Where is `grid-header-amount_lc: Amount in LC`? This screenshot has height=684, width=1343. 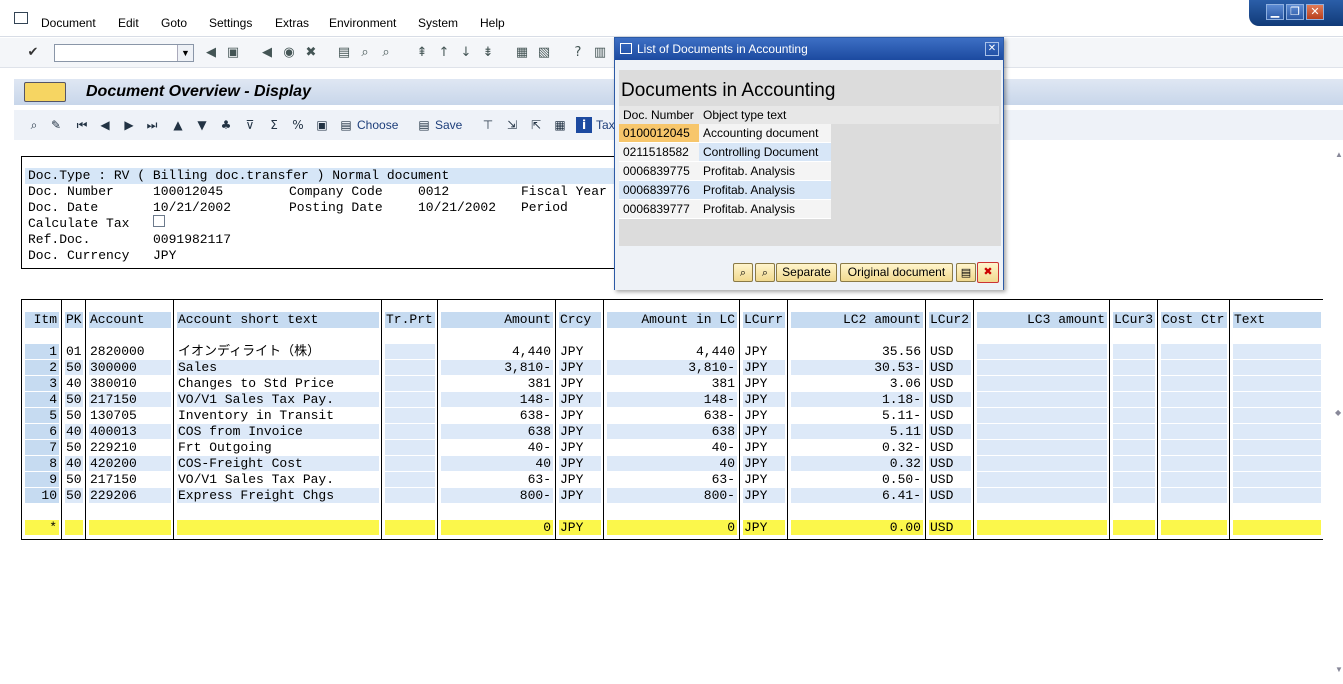 grid-header-amount_lc: Amount in LC is located at coordinates (672, 320).